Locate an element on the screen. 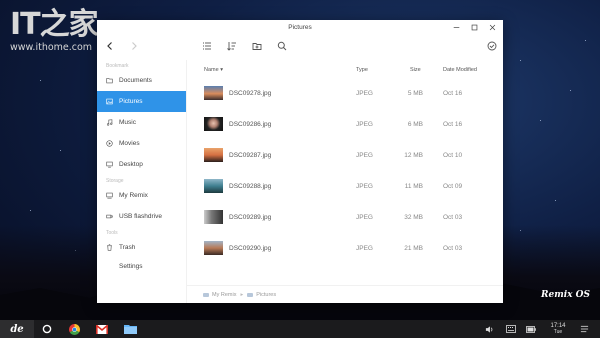  sidebar-item-documents: Documents is located at coordinates (141, 80).